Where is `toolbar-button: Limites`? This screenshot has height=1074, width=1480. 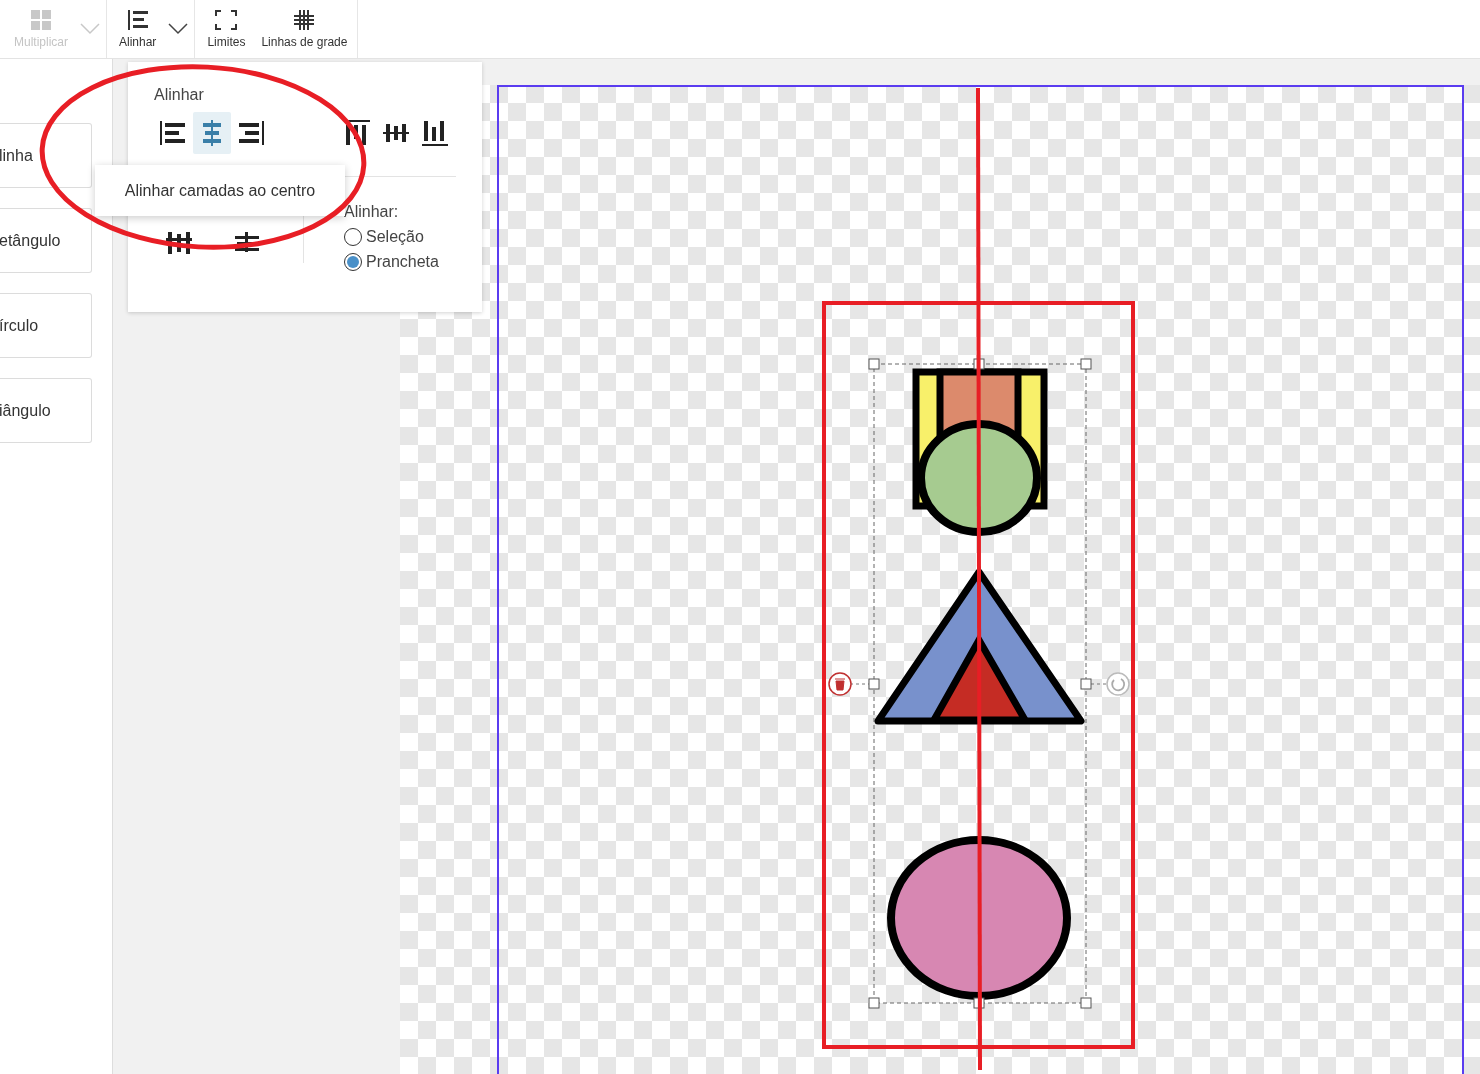
toolbar-button: Limites is located at coordinates (226, 29).